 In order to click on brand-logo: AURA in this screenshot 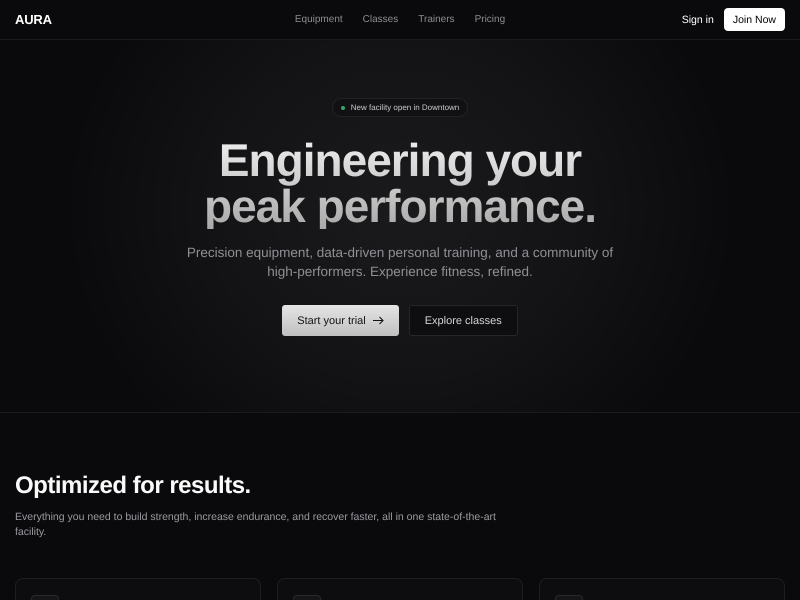, I will do `click(125, 19)`.